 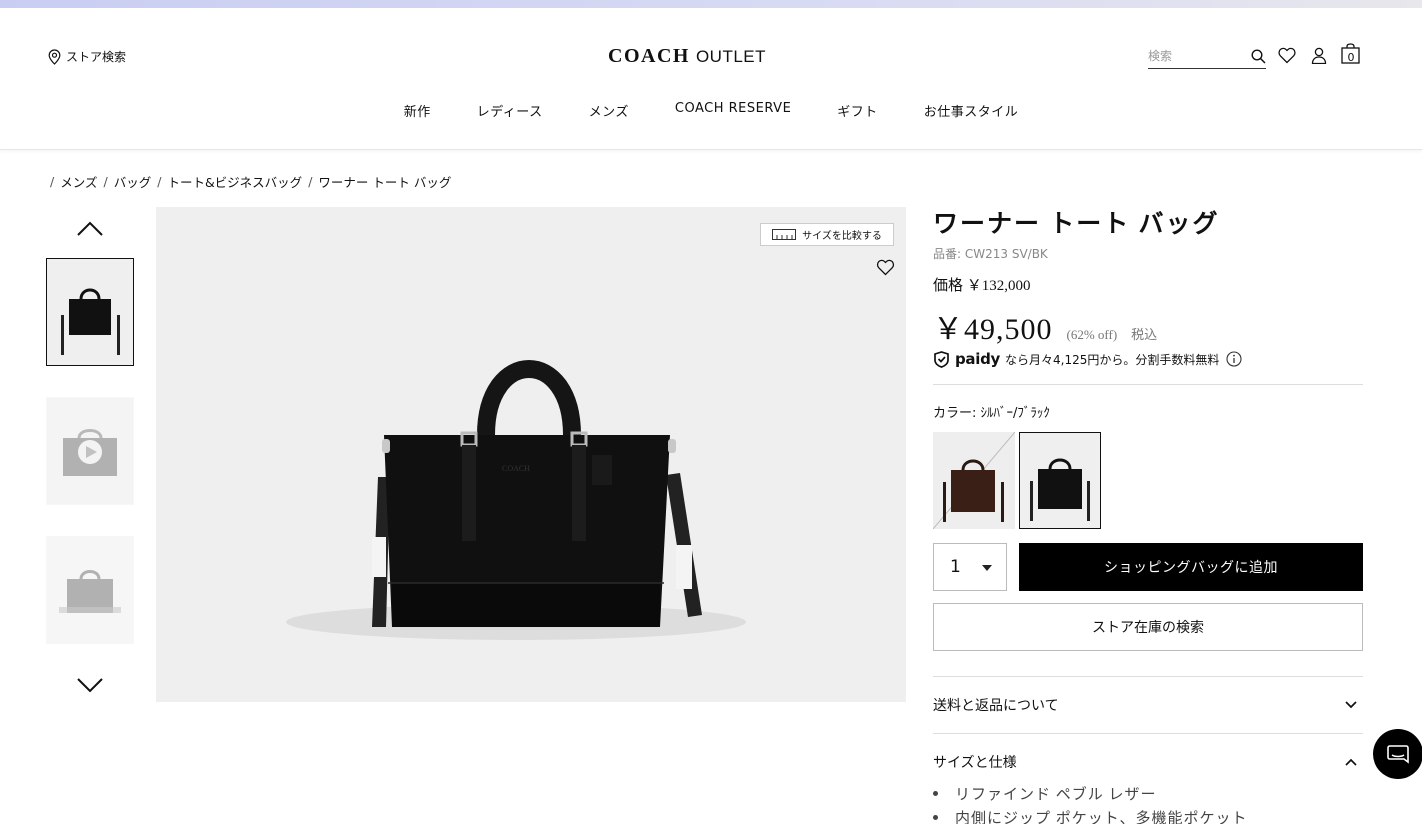 What do you see at coordinates (516, 500) in the screenshot?
I see `tote-bag-image: COACH` at bounding box center [516, 500].